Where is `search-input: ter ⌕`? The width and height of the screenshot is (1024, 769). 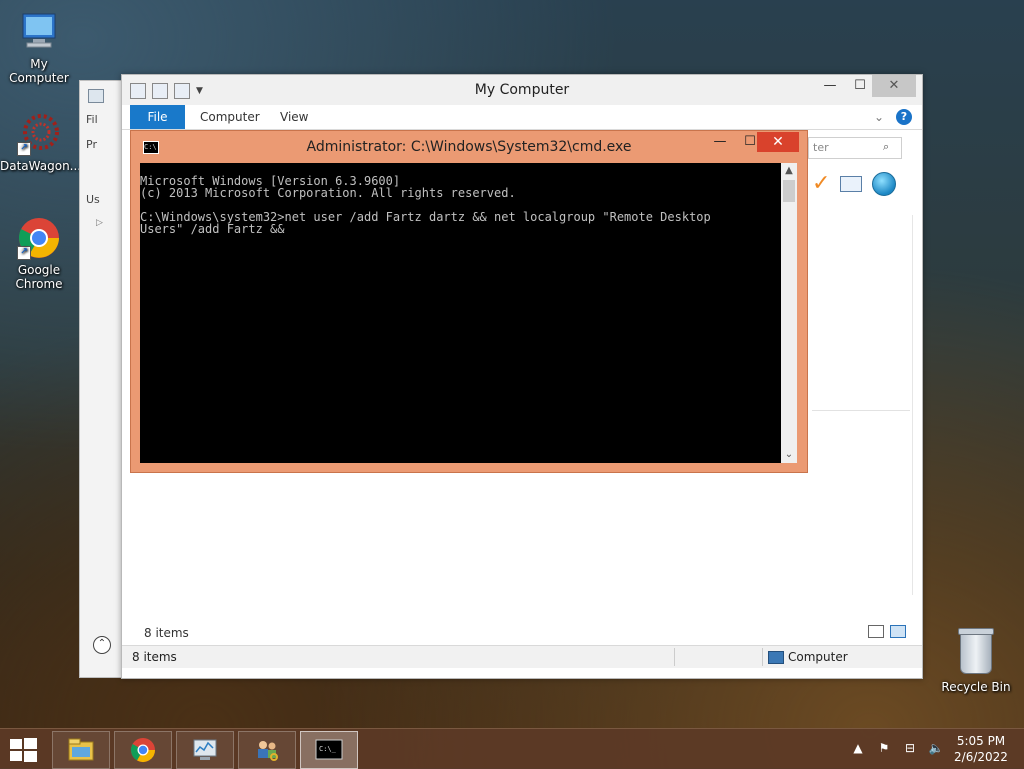 search-input: ter ⌕ is located at coordinates (855, 148).